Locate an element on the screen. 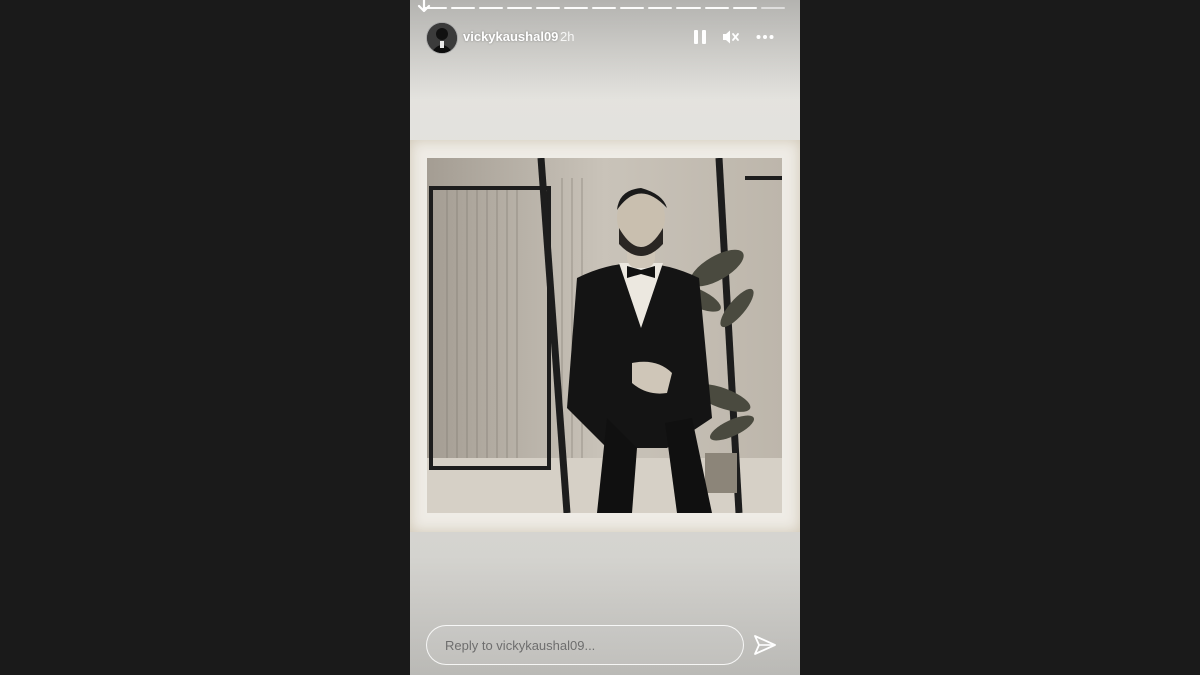  send-icon is located at coordinates (765, 645).